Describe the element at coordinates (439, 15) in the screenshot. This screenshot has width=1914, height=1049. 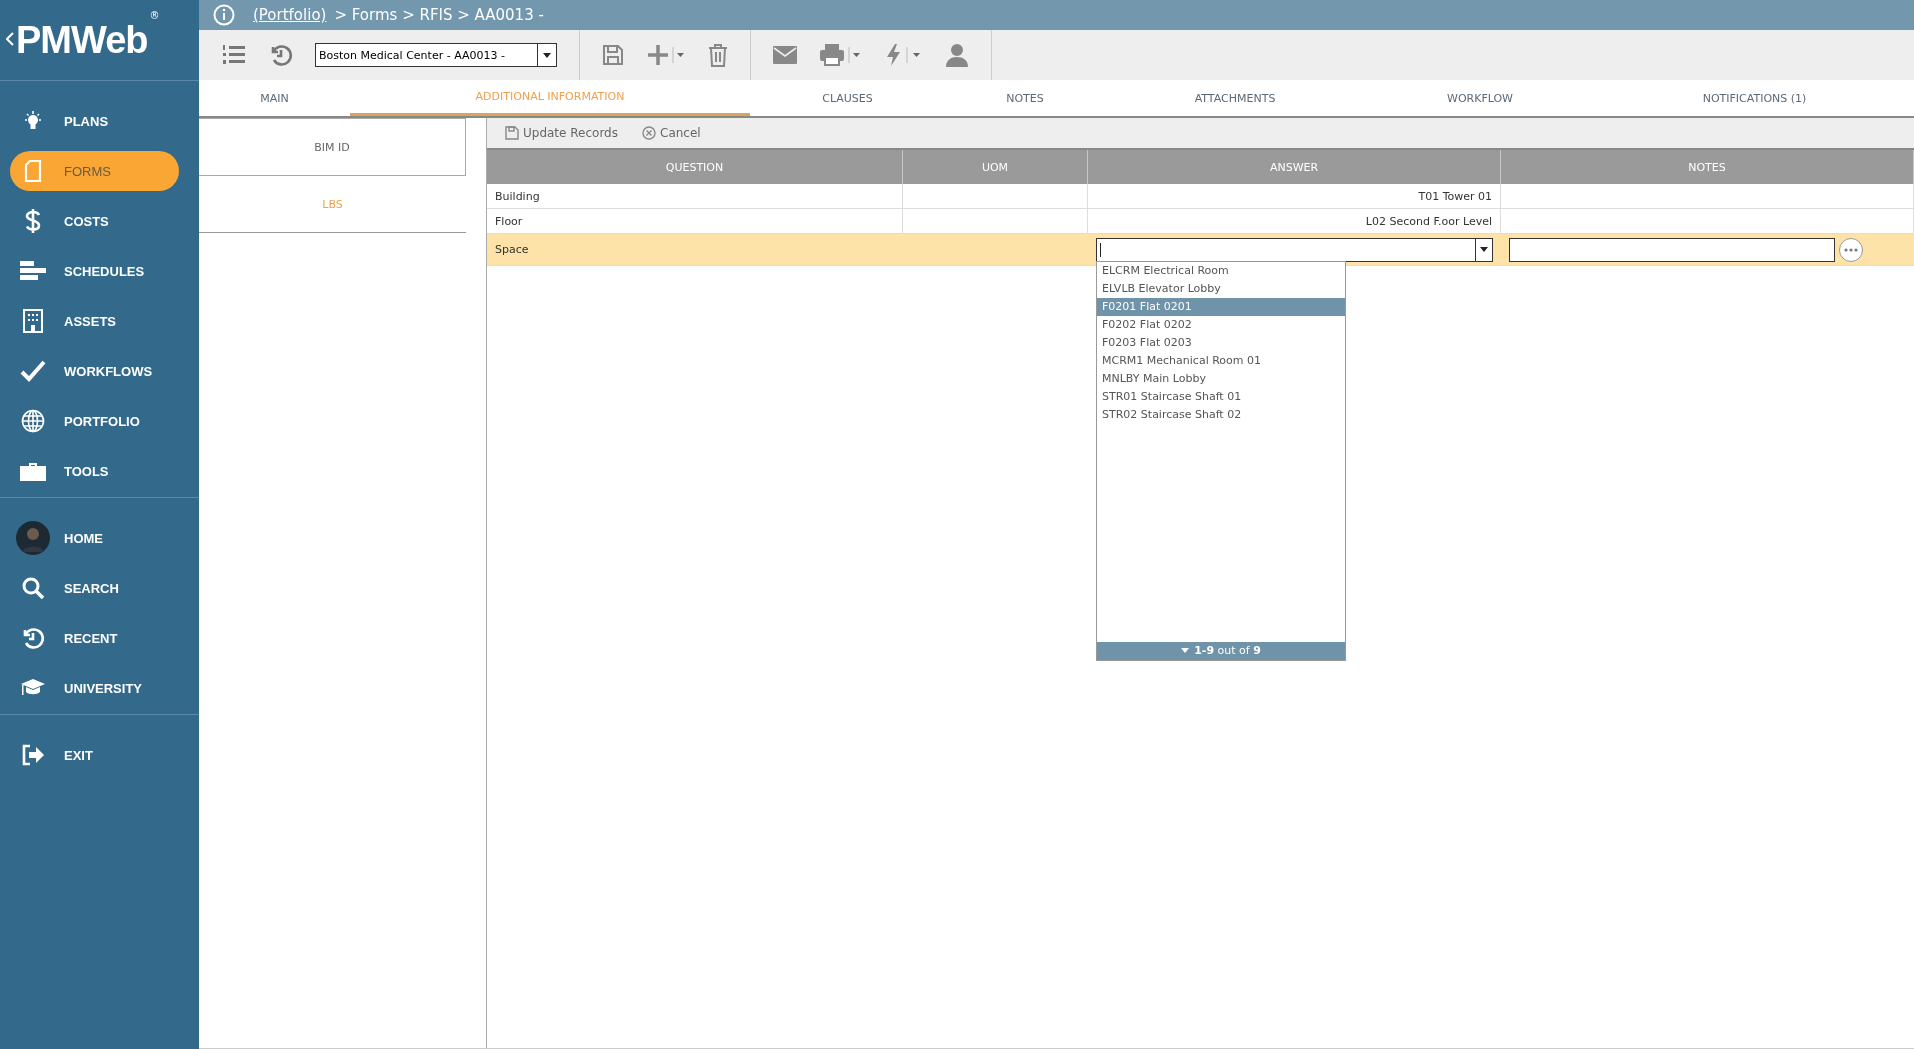
I see `breadcrumb-path: > Forms > RFIS > AA0013 -` at that location.